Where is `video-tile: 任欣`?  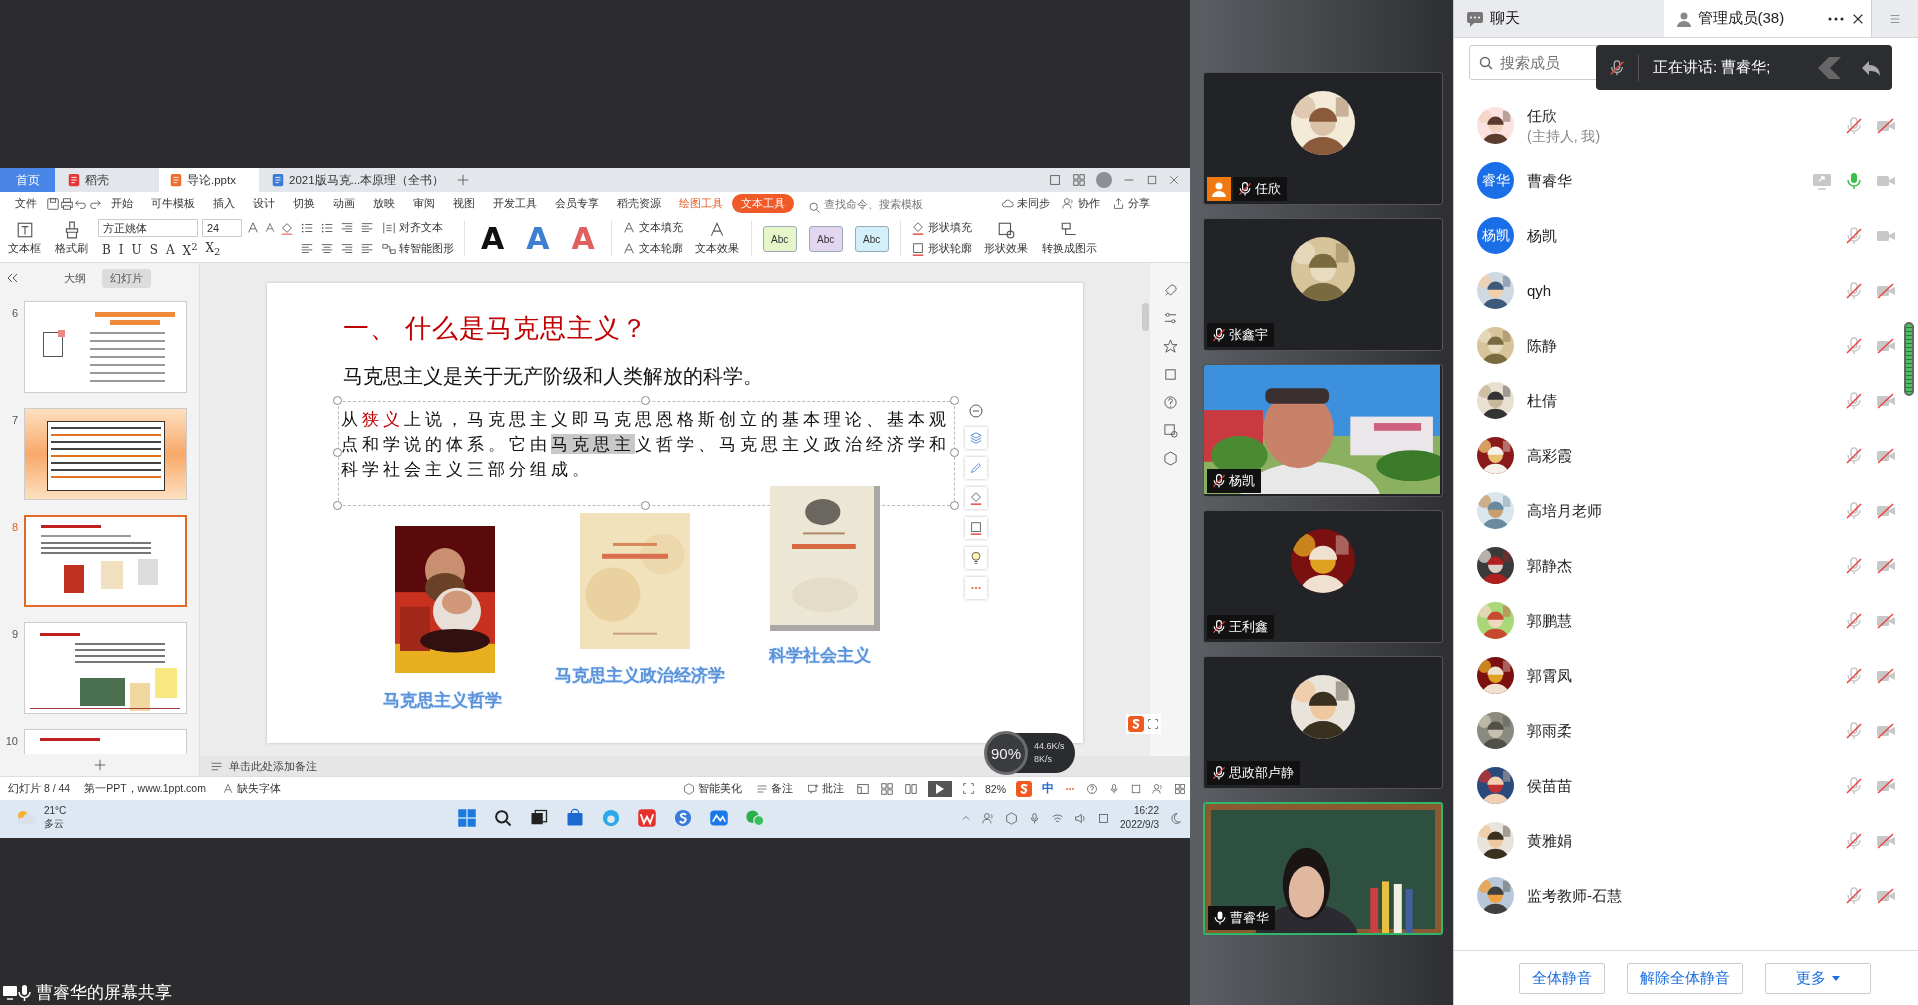 video-tile: 任欣 is located at coordinates (1323, 138).